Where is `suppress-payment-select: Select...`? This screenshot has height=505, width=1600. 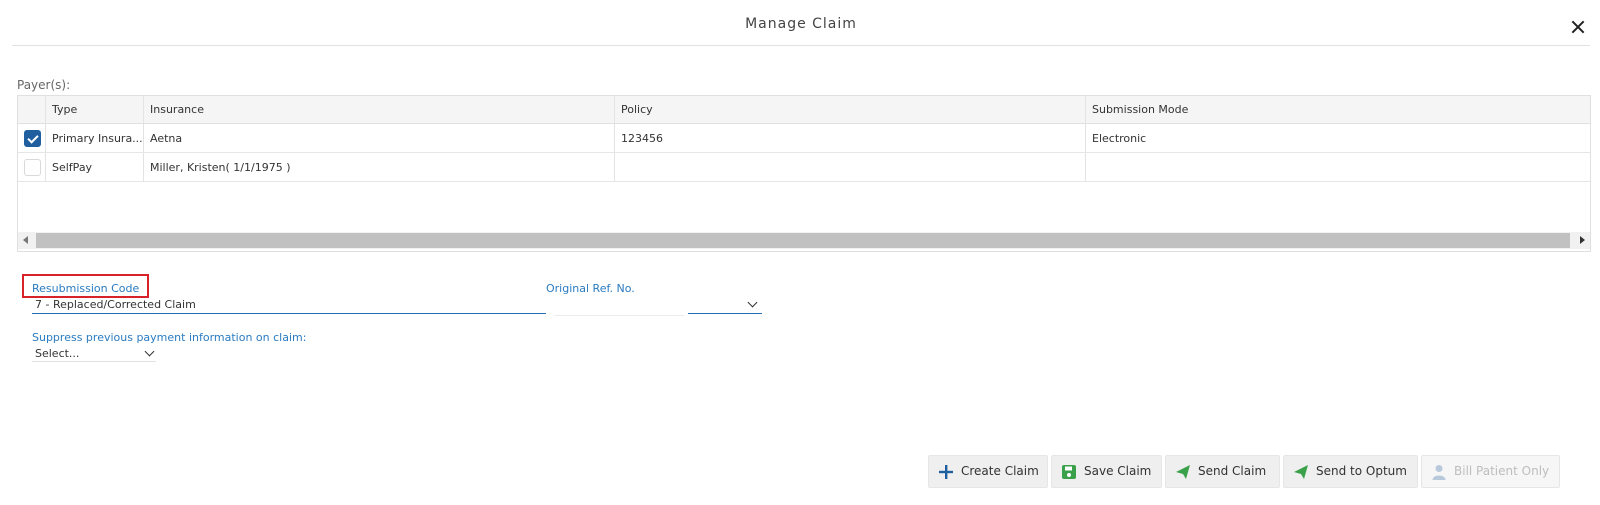 suppress-payment-select: Select... is located at coordinates (94, 354).